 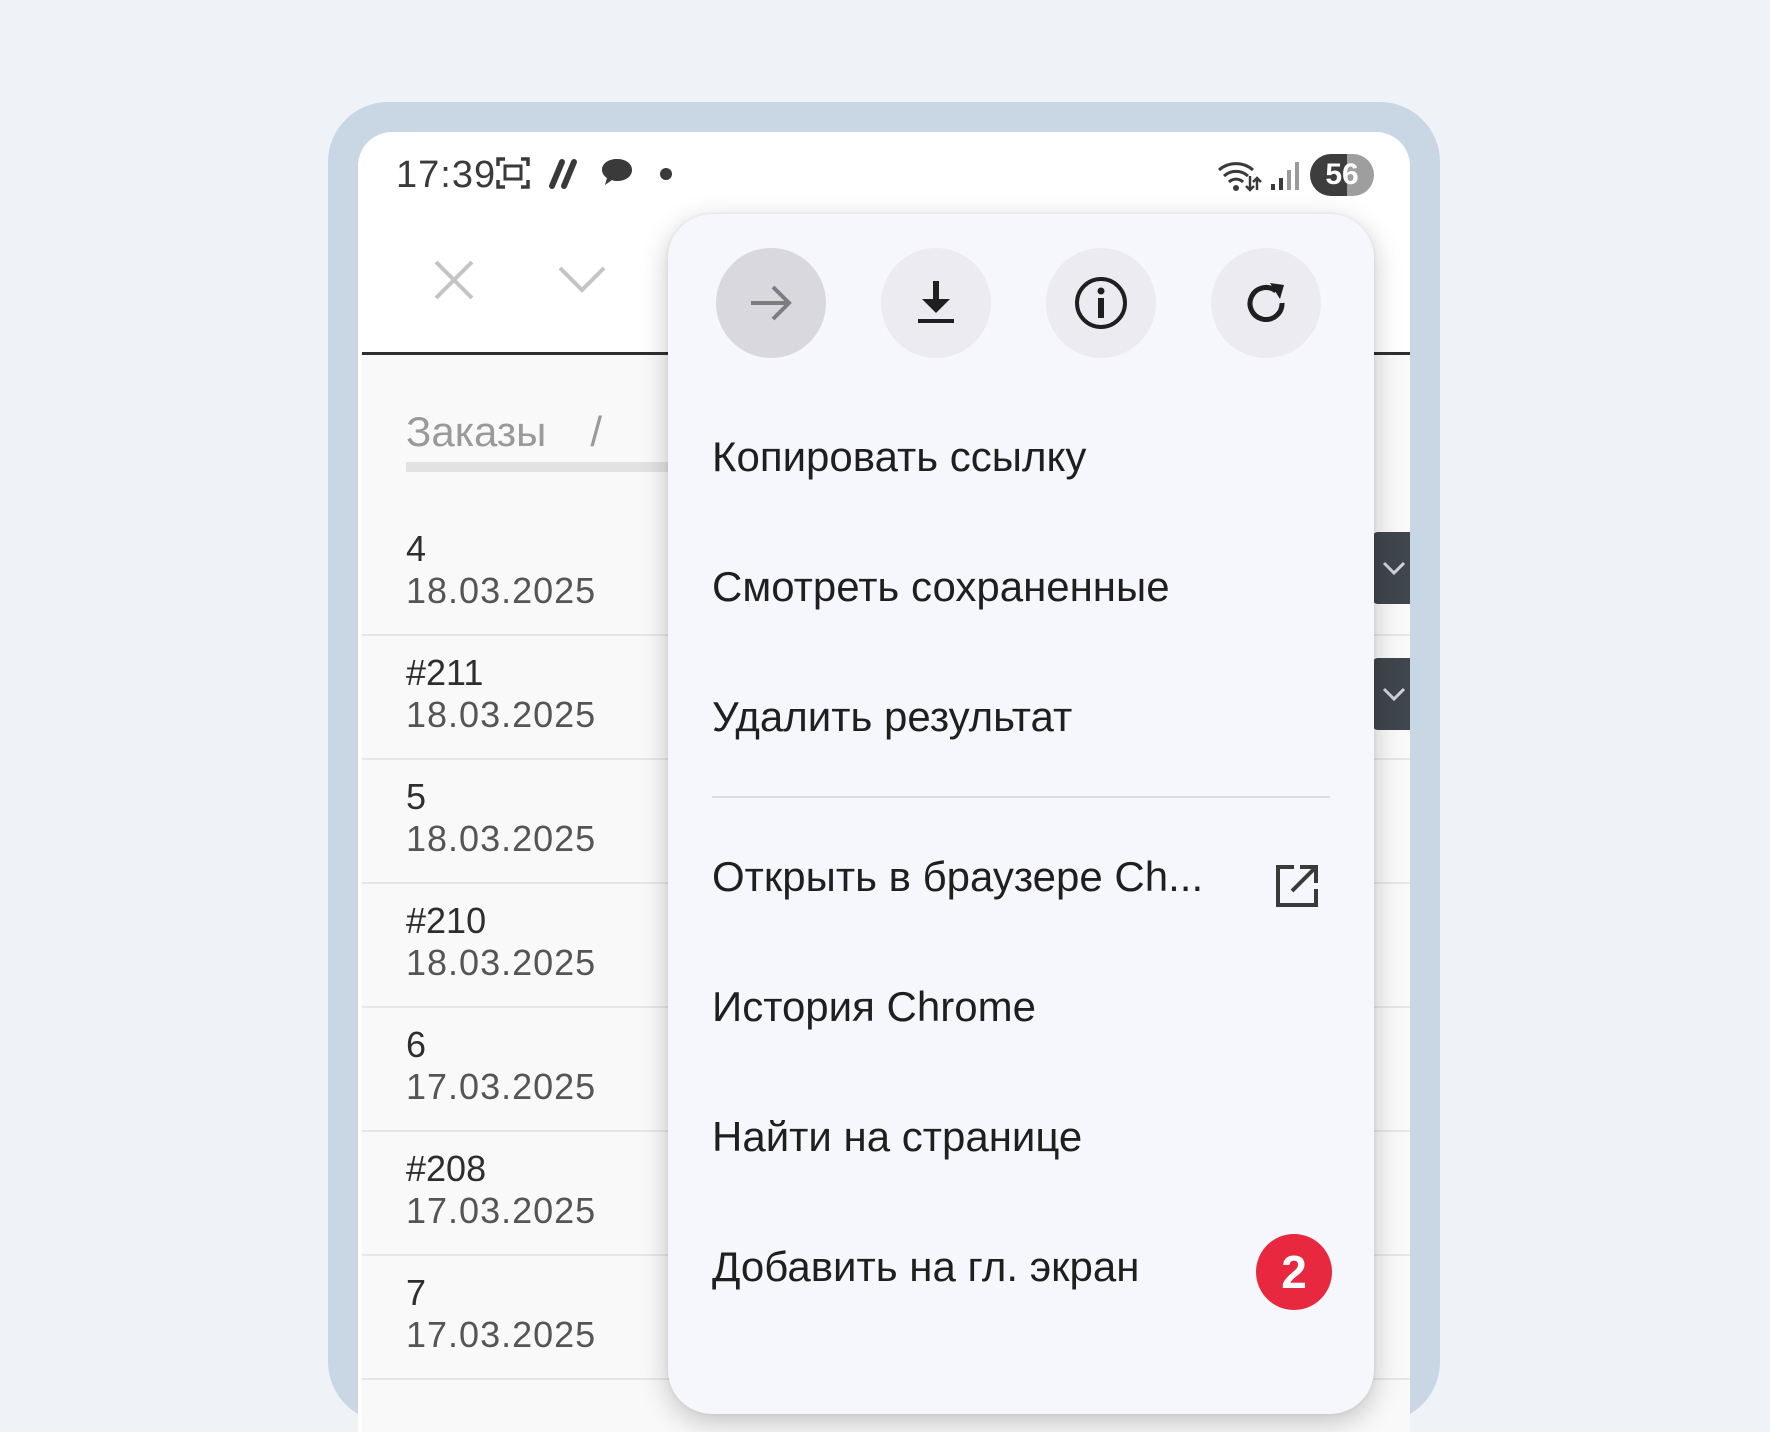 I want to click on battery-indicator: 56, so click(x=1342, y=175).